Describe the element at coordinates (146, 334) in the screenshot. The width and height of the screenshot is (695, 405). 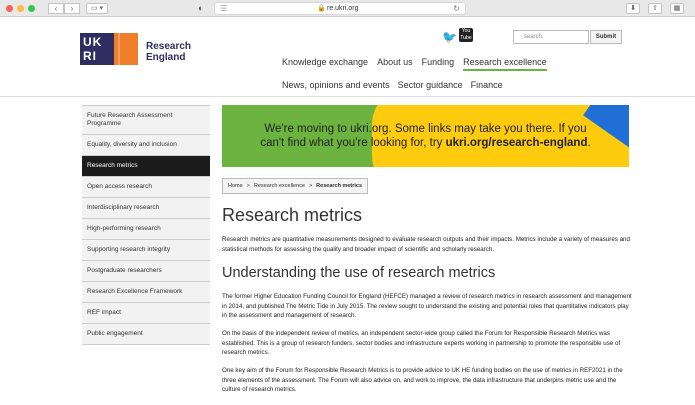
I see `sidebar-item-public-engagement: Public engagement` at that location.